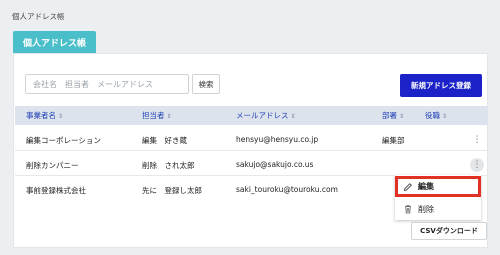 The width and height of the screenshot is (500, 255). What do you see at coordinates (56, 190) in the screenshot?
I see `company-cell: 事前登録株式会社` at bounding box center [56, 190].